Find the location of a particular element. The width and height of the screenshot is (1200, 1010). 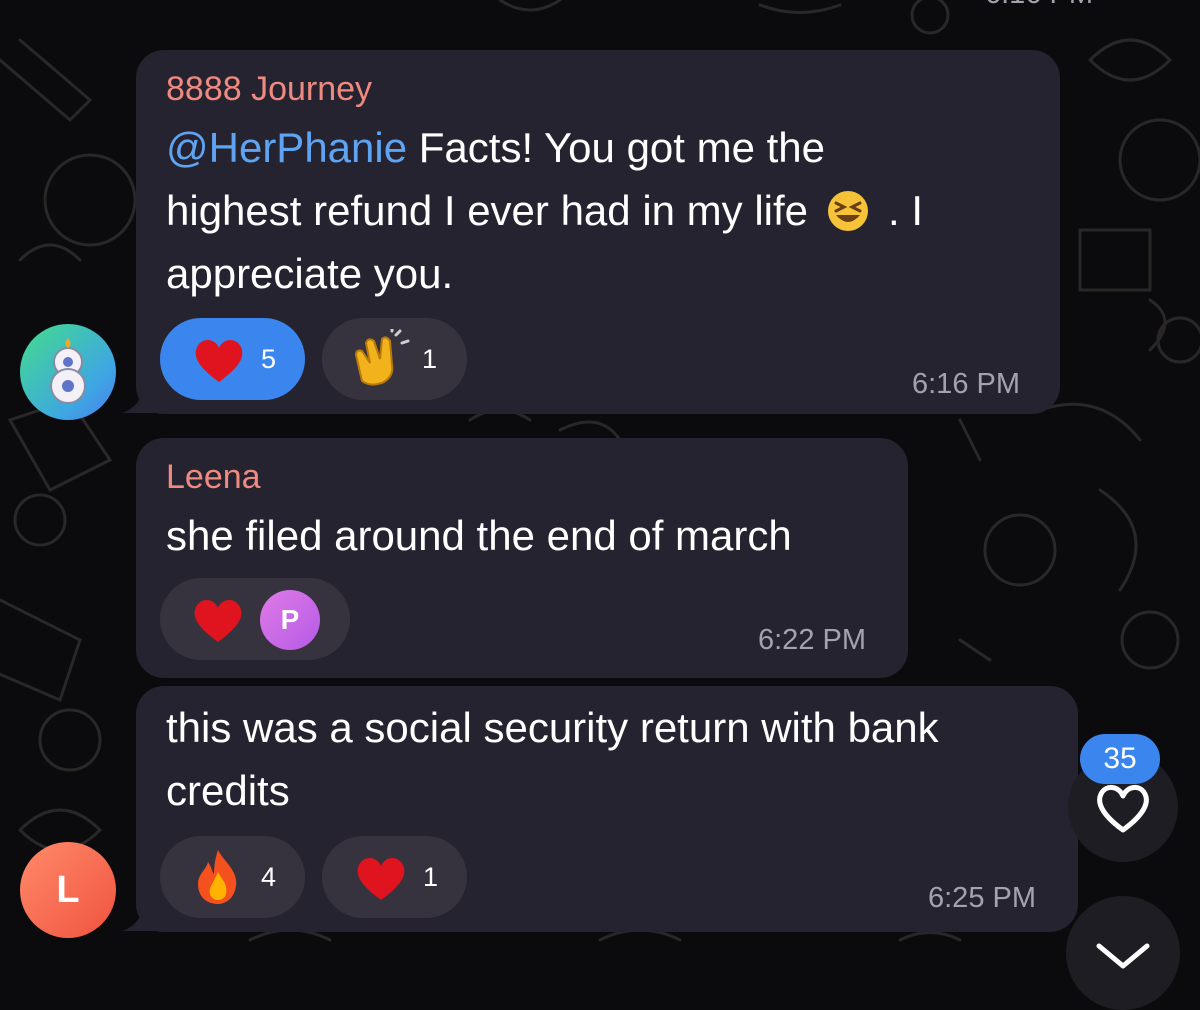

mention-link: @HerPhanie is located at coordinates (286, 147).